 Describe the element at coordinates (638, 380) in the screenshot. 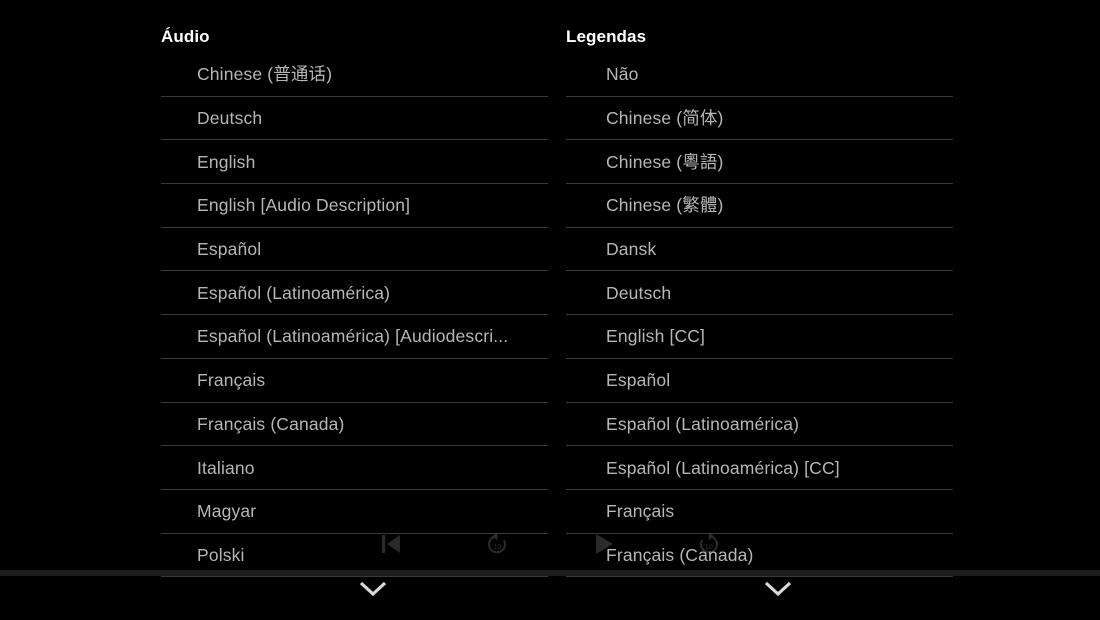

I see `subtitle-option-item-label: Español` at that location.